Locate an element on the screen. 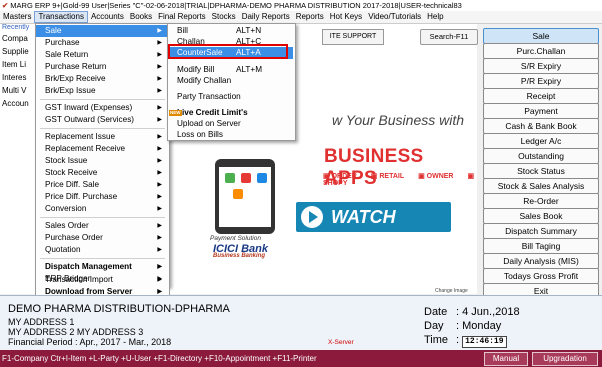  sale-button: Sale is located at coordinates (541, 36).